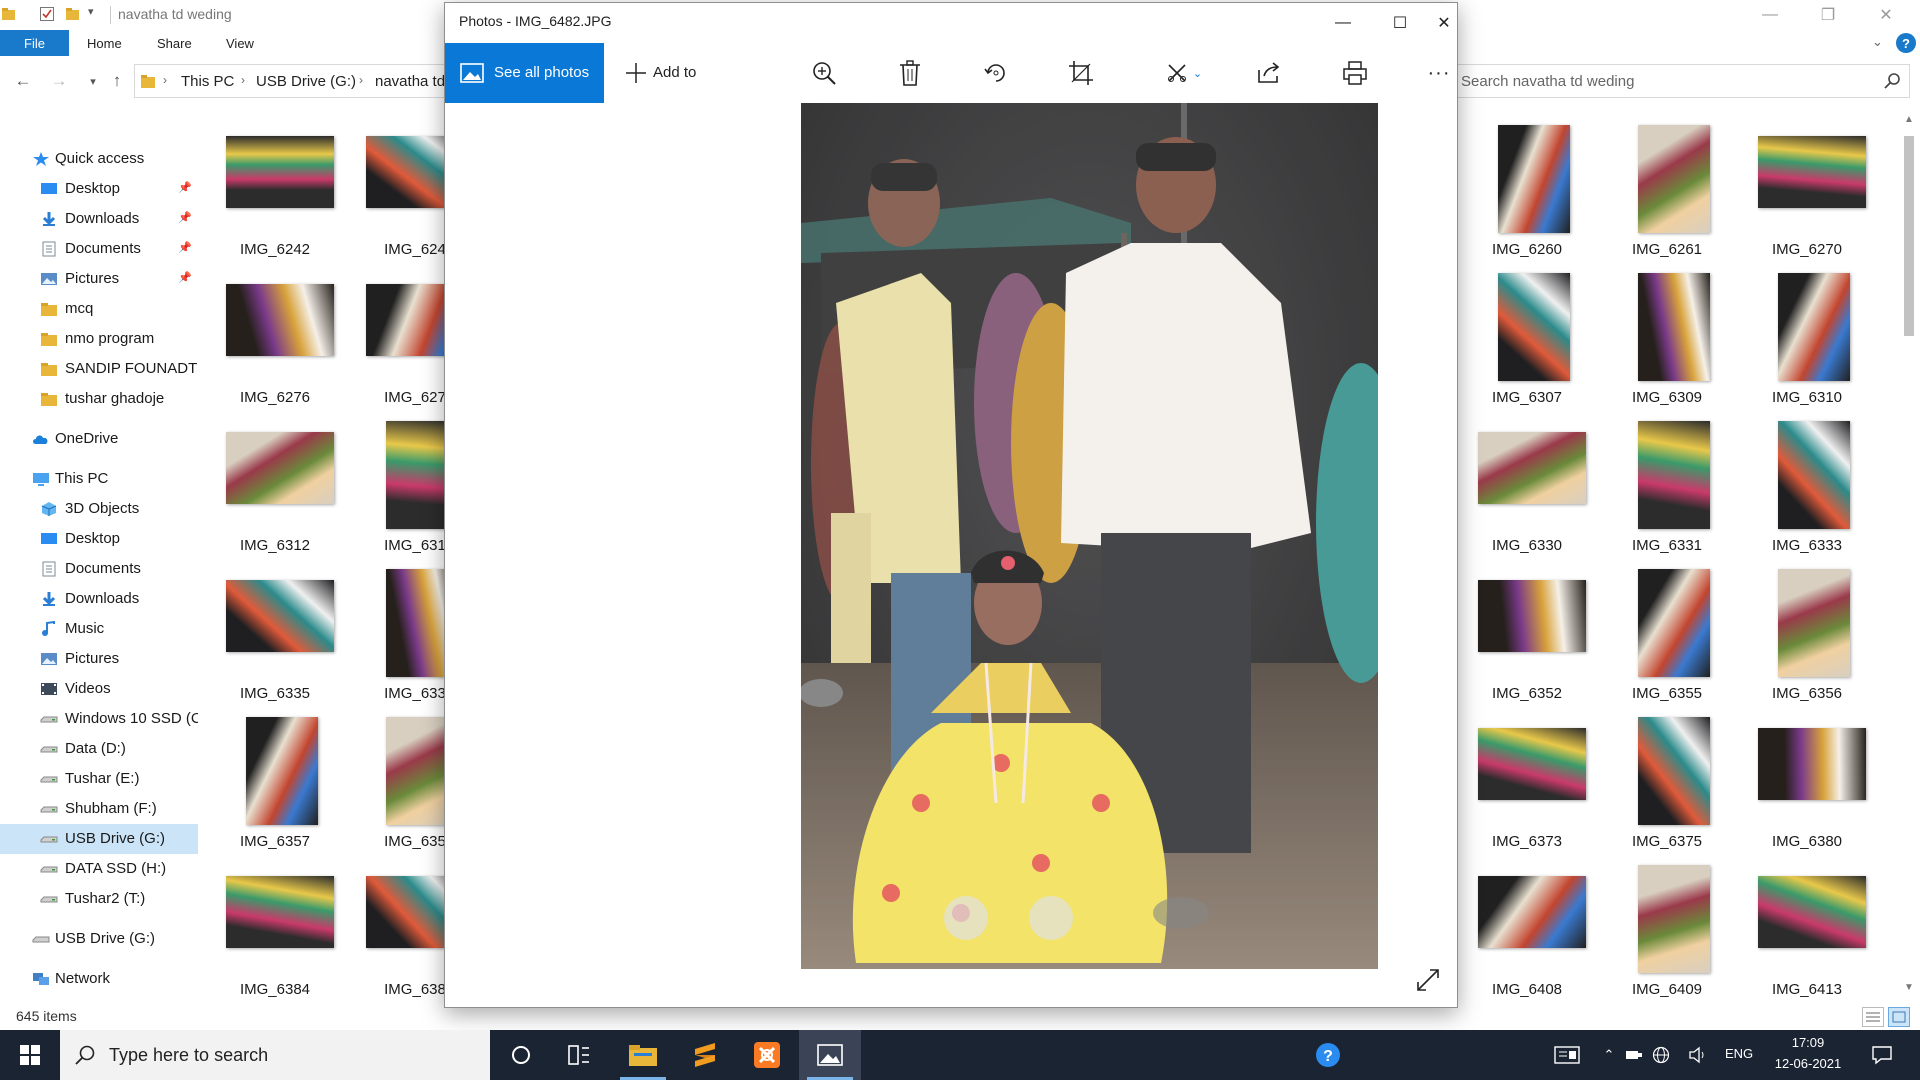  What do you see at coordinates (23, 81) in the screenshot?
I see `back-arrow-icon: ←` at bounding box center [23, 81].